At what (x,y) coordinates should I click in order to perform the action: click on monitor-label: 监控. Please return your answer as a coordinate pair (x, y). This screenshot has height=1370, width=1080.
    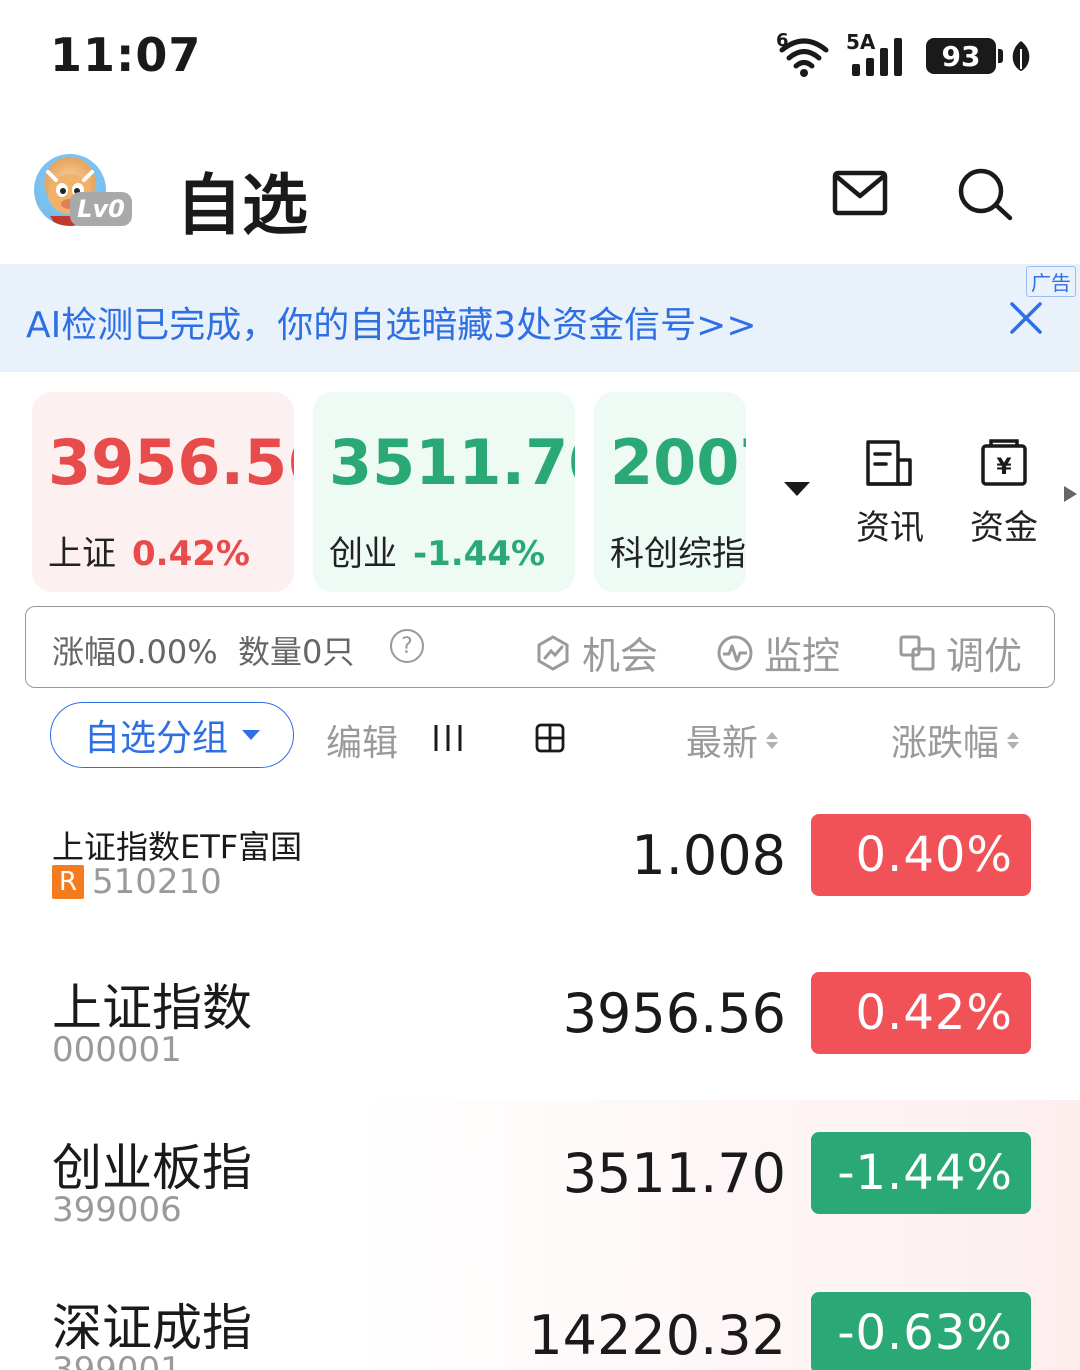
    Looking at the image, I should click on (802, 656).